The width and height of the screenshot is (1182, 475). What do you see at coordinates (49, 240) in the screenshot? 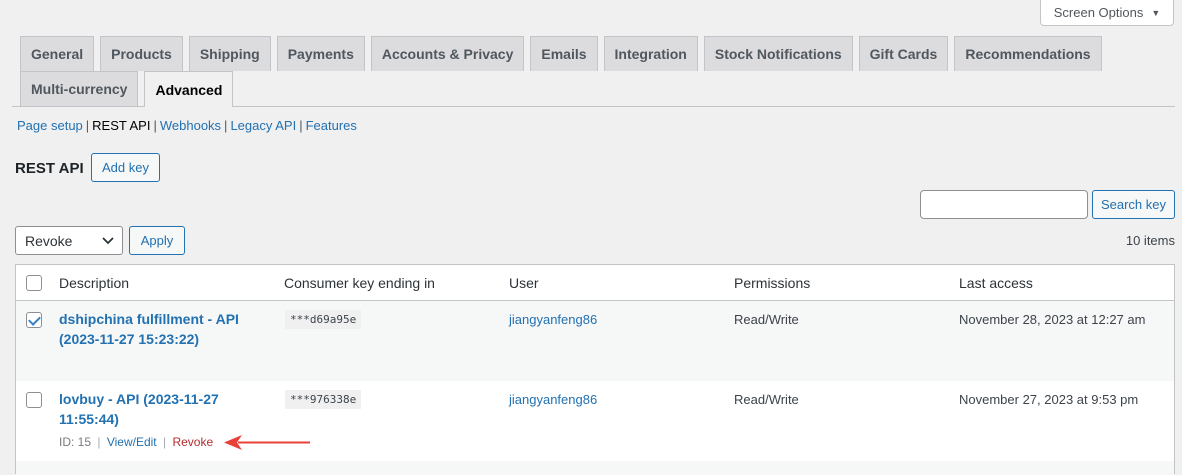
I see `bulk-action-selected: Revoke` at bounding box center [49, 240].